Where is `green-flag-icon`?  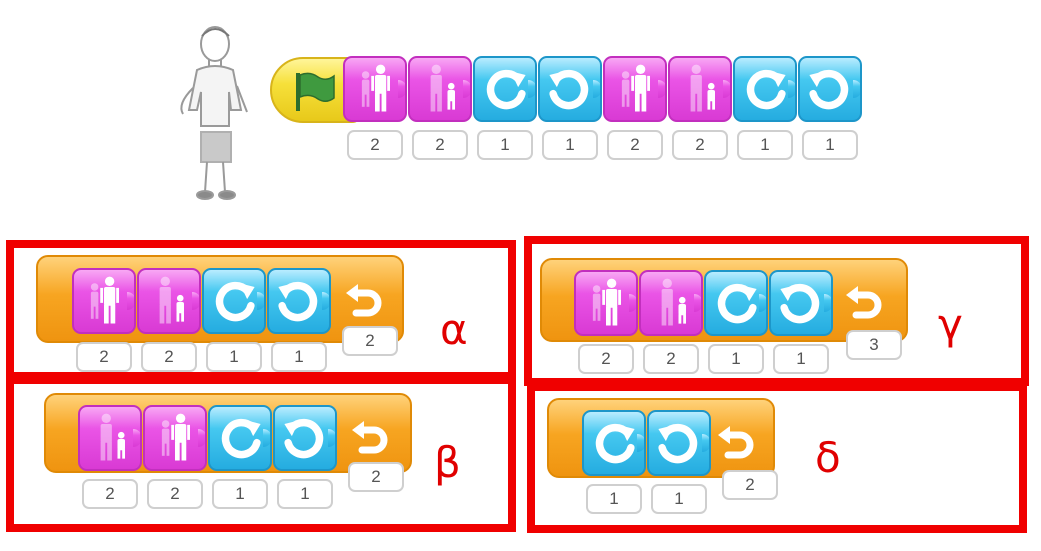
green-flag-icon is located at coordinates (315, 91).